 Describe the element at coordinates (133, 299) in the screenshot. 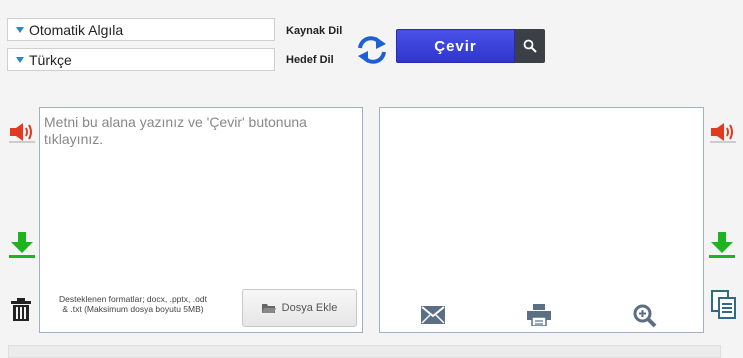

I see `formats-line-1: Desteklenen formatlar; docx, .pptx, .odt` at that location.